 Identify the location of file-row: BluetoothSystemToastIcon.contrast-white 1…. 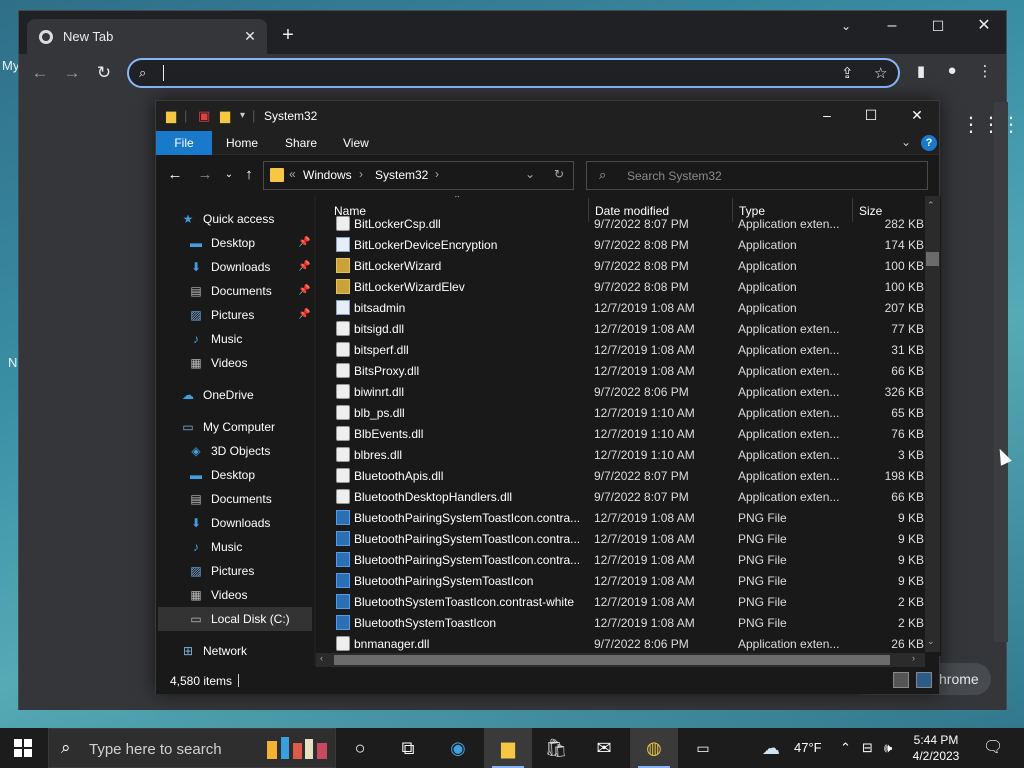
(621, 601).